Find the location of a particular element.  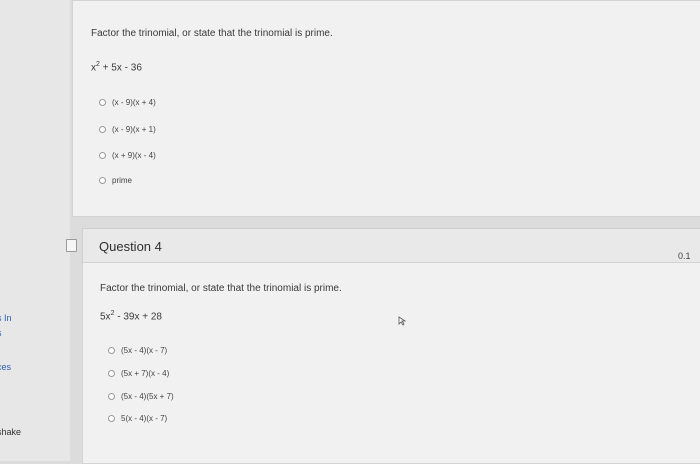

nav-link-fragment: s In is located at coordinates (6, 318).